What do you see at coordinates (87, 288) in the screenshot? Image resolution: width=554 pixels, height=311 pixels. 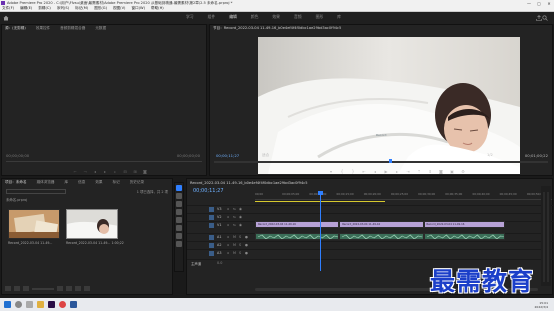 I see `trash-icon` at bounding box center [87, 288].